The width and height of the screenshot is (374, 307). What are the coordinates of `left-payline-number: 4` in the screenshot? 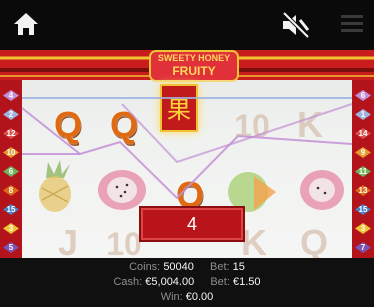 It's located at (11, 95).